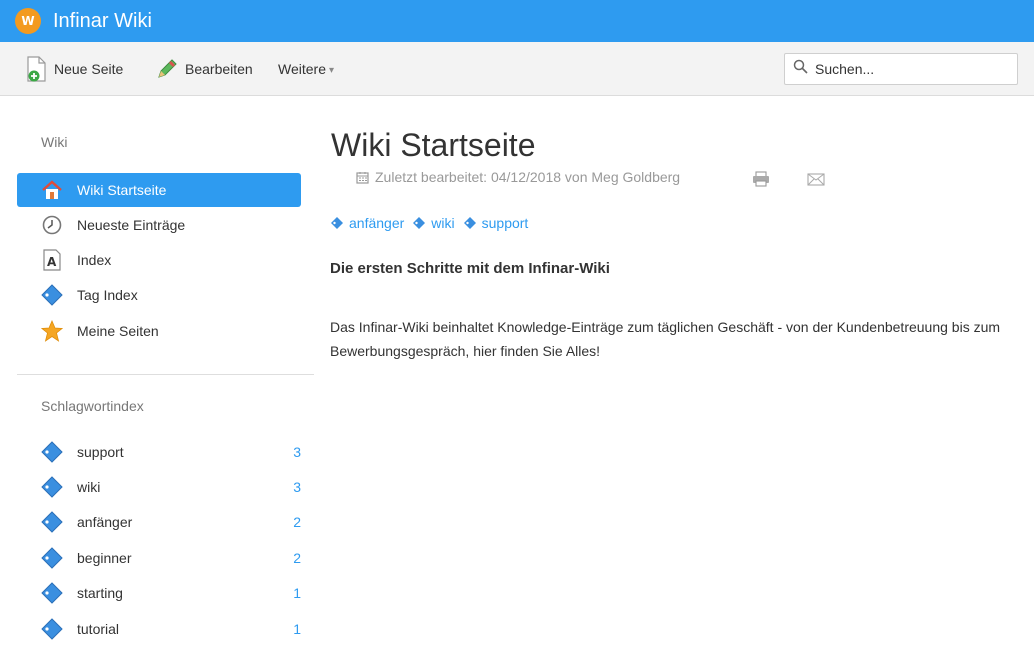  Describe the element at coordinates (159, 558) in the screenshot. I see `tag-list-item: beginner 2` at that location.